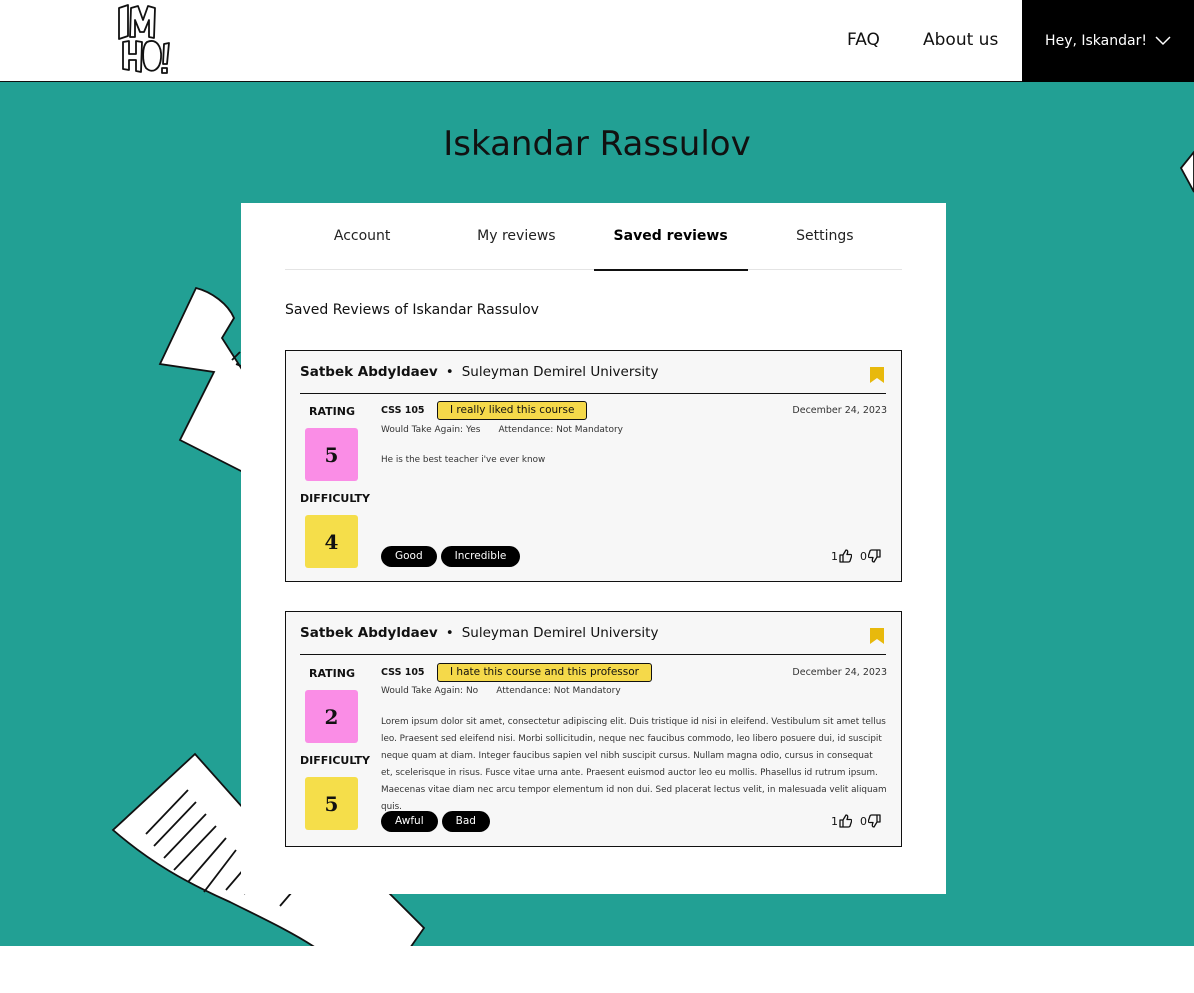  What do you see at coordinates (512, 410) in the screenshot?
I see `feeling-badge: I really liked this course` at bounding box center [512, 410].